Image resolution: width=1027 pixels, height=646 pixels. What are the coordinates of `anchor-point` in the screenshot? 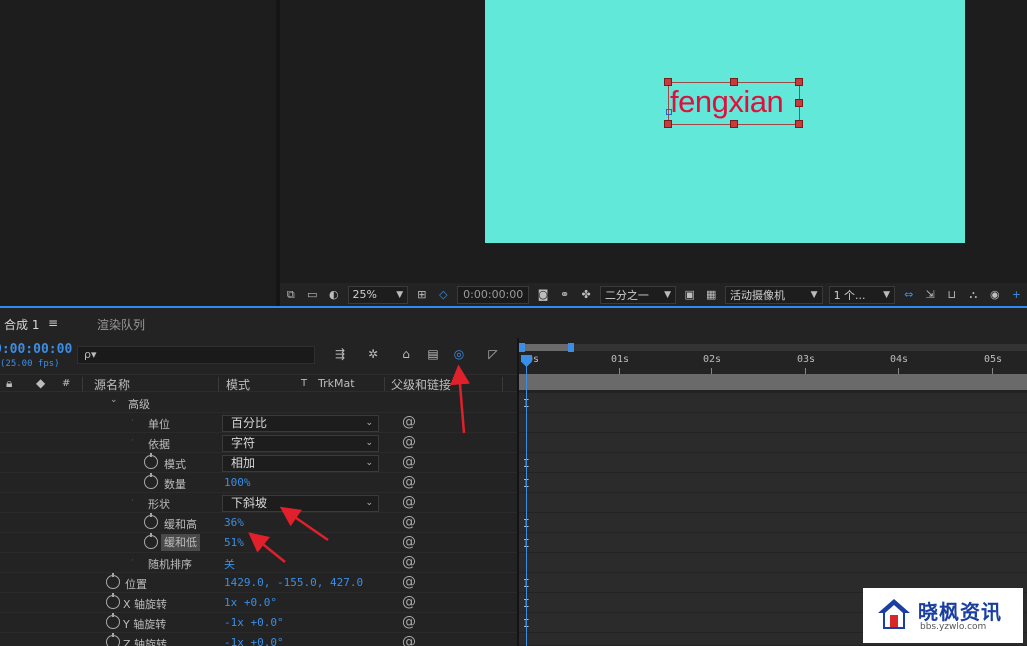 It's located at (669, 112).